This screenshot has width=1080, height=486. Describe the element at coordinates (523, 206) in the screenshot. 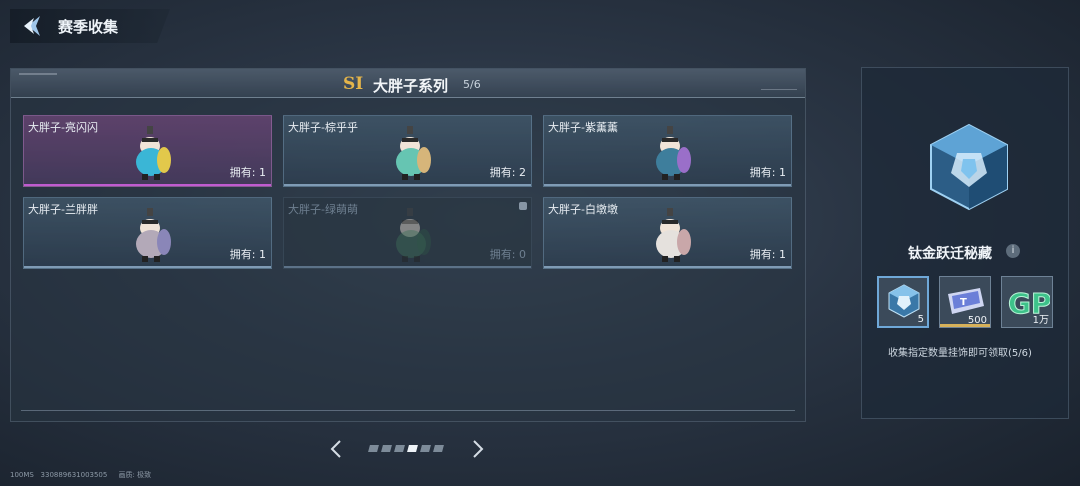

I see `lock-icon` at that location.